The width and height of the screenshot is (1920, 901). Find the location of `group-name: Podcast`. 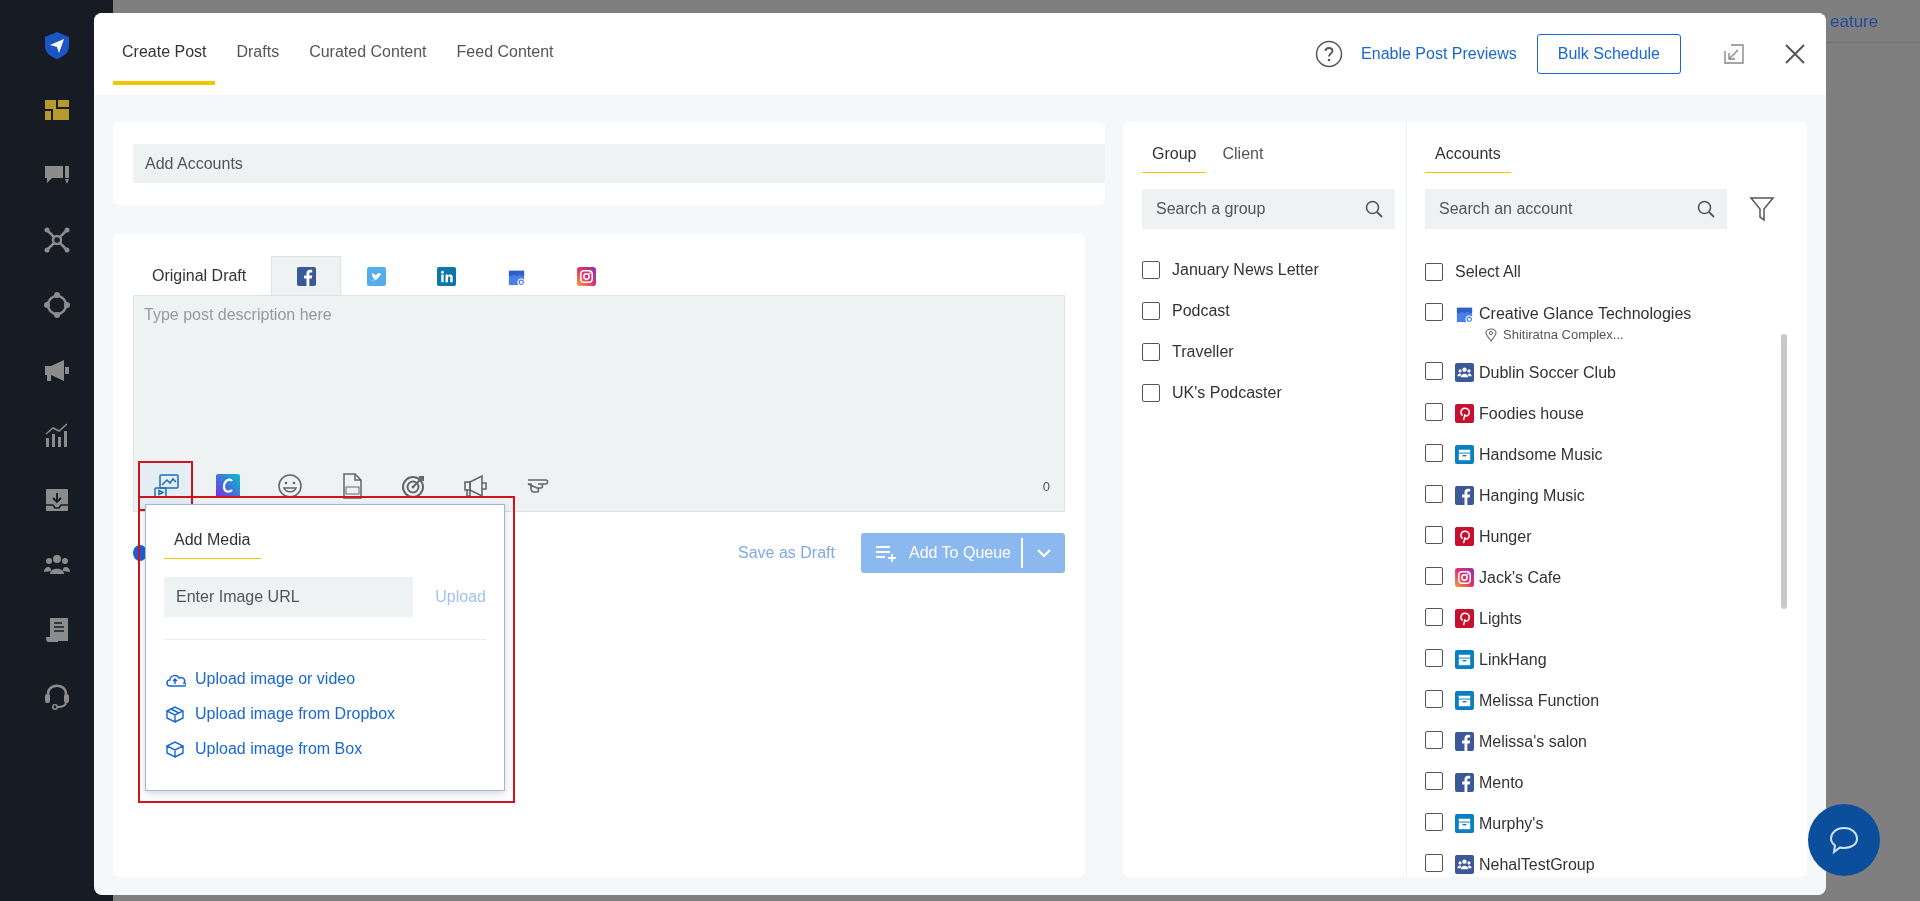

group-name: Podcast is located at coordinates (1201, 311).